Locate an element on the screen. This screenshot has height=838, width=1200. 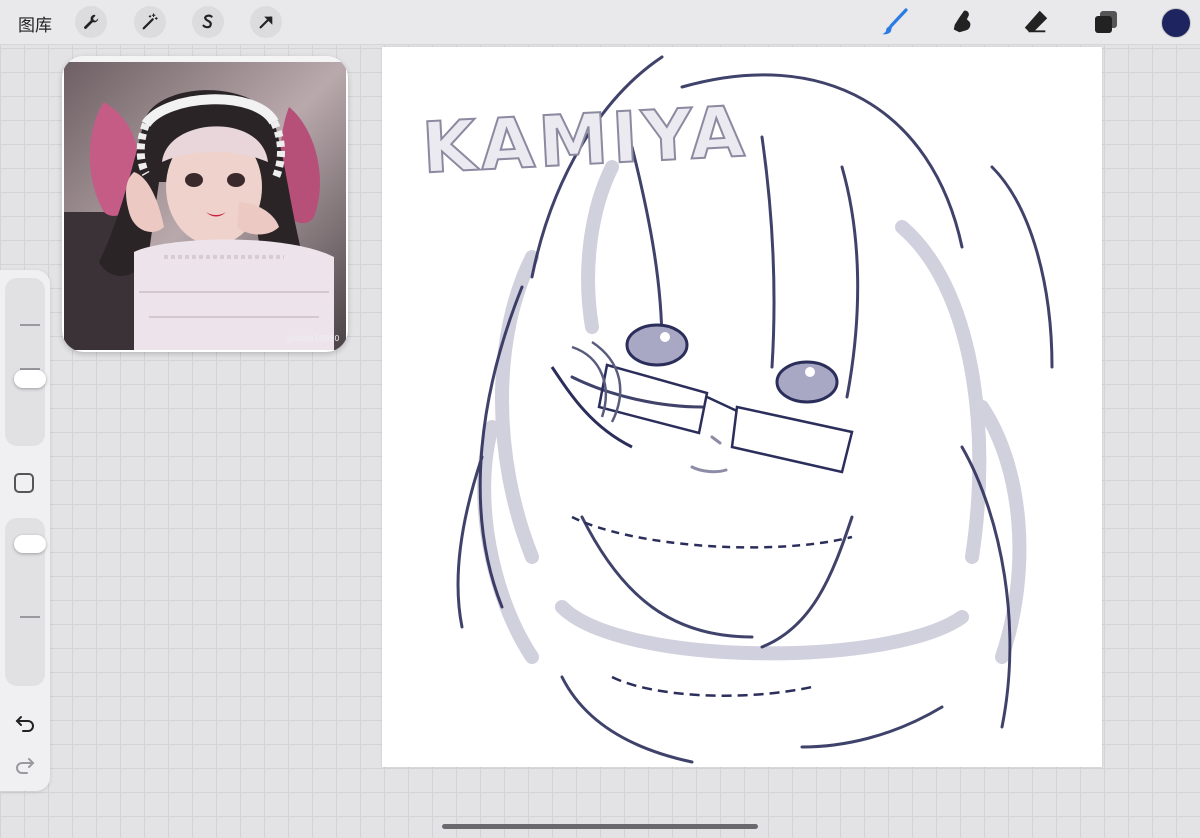
reference-window: @dada16080 is located at coordinates (205, 204).